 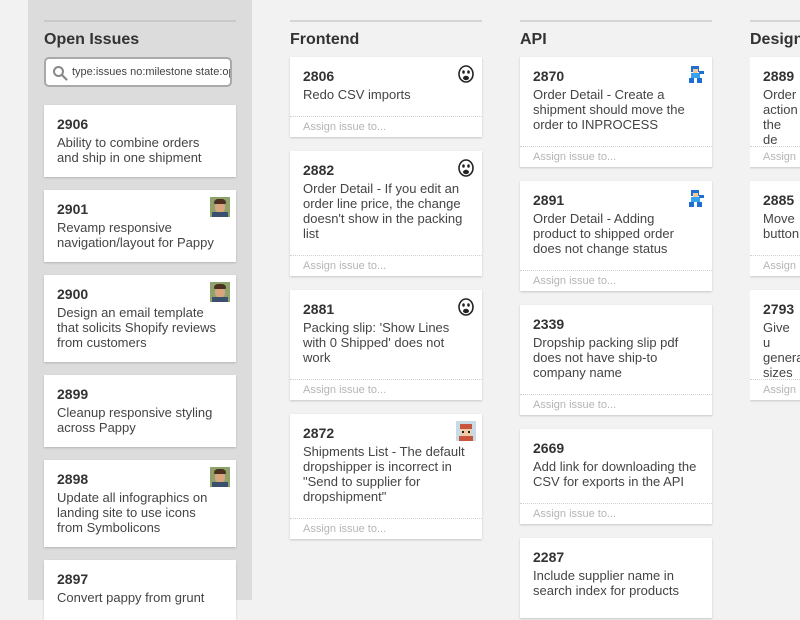 What do you see at coordinates (319, 309) in the screenshot?
I see `issue-number: 2881` at bounding box center [319, 309].